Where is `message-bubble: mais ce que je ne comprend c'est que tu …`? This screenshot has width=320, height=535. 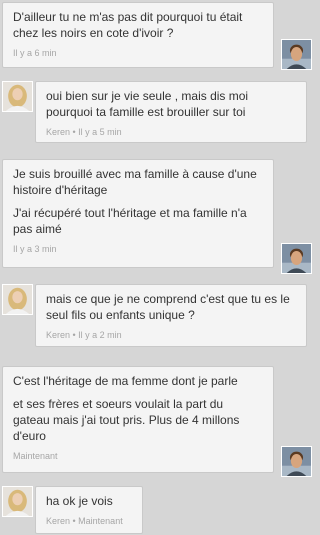 message-bubble: mais ce que je ne comprend c'est que tu … is located at coordinates (171, 315).